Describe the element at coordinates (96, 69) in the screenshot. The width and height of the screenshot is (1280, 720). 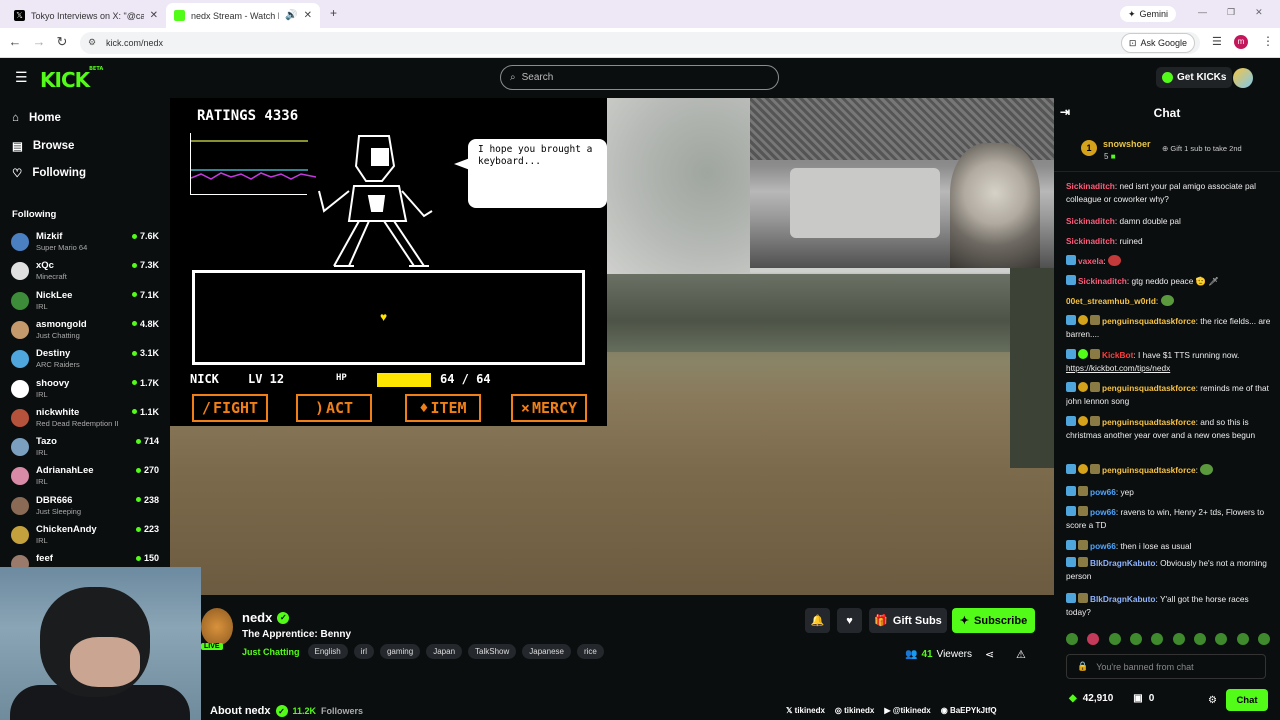
I see `beta-badge: BETA` at that location.